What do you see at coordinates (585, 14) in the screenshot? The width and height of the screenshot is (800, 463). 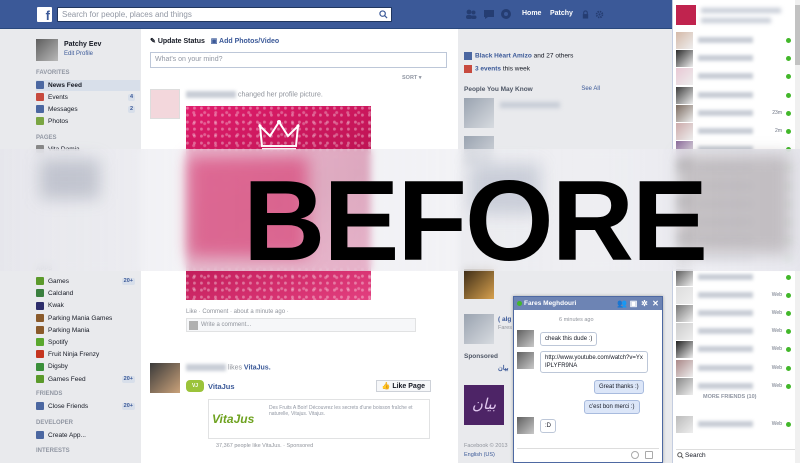 I see `lock-icon` at bounding box center [585, 14].